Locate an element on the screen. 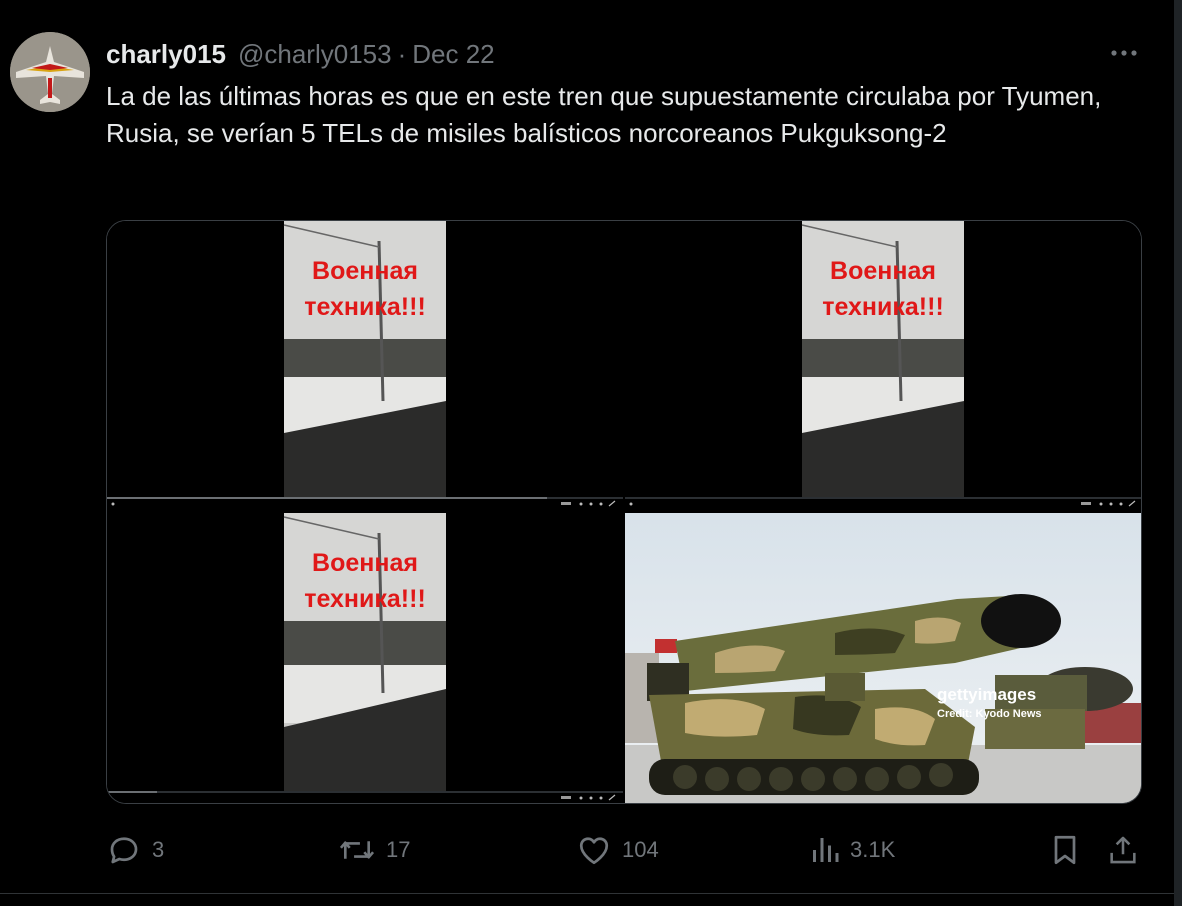 The image size is (1182, 906). repost-count: 17 is located at coordinates (398, 849).